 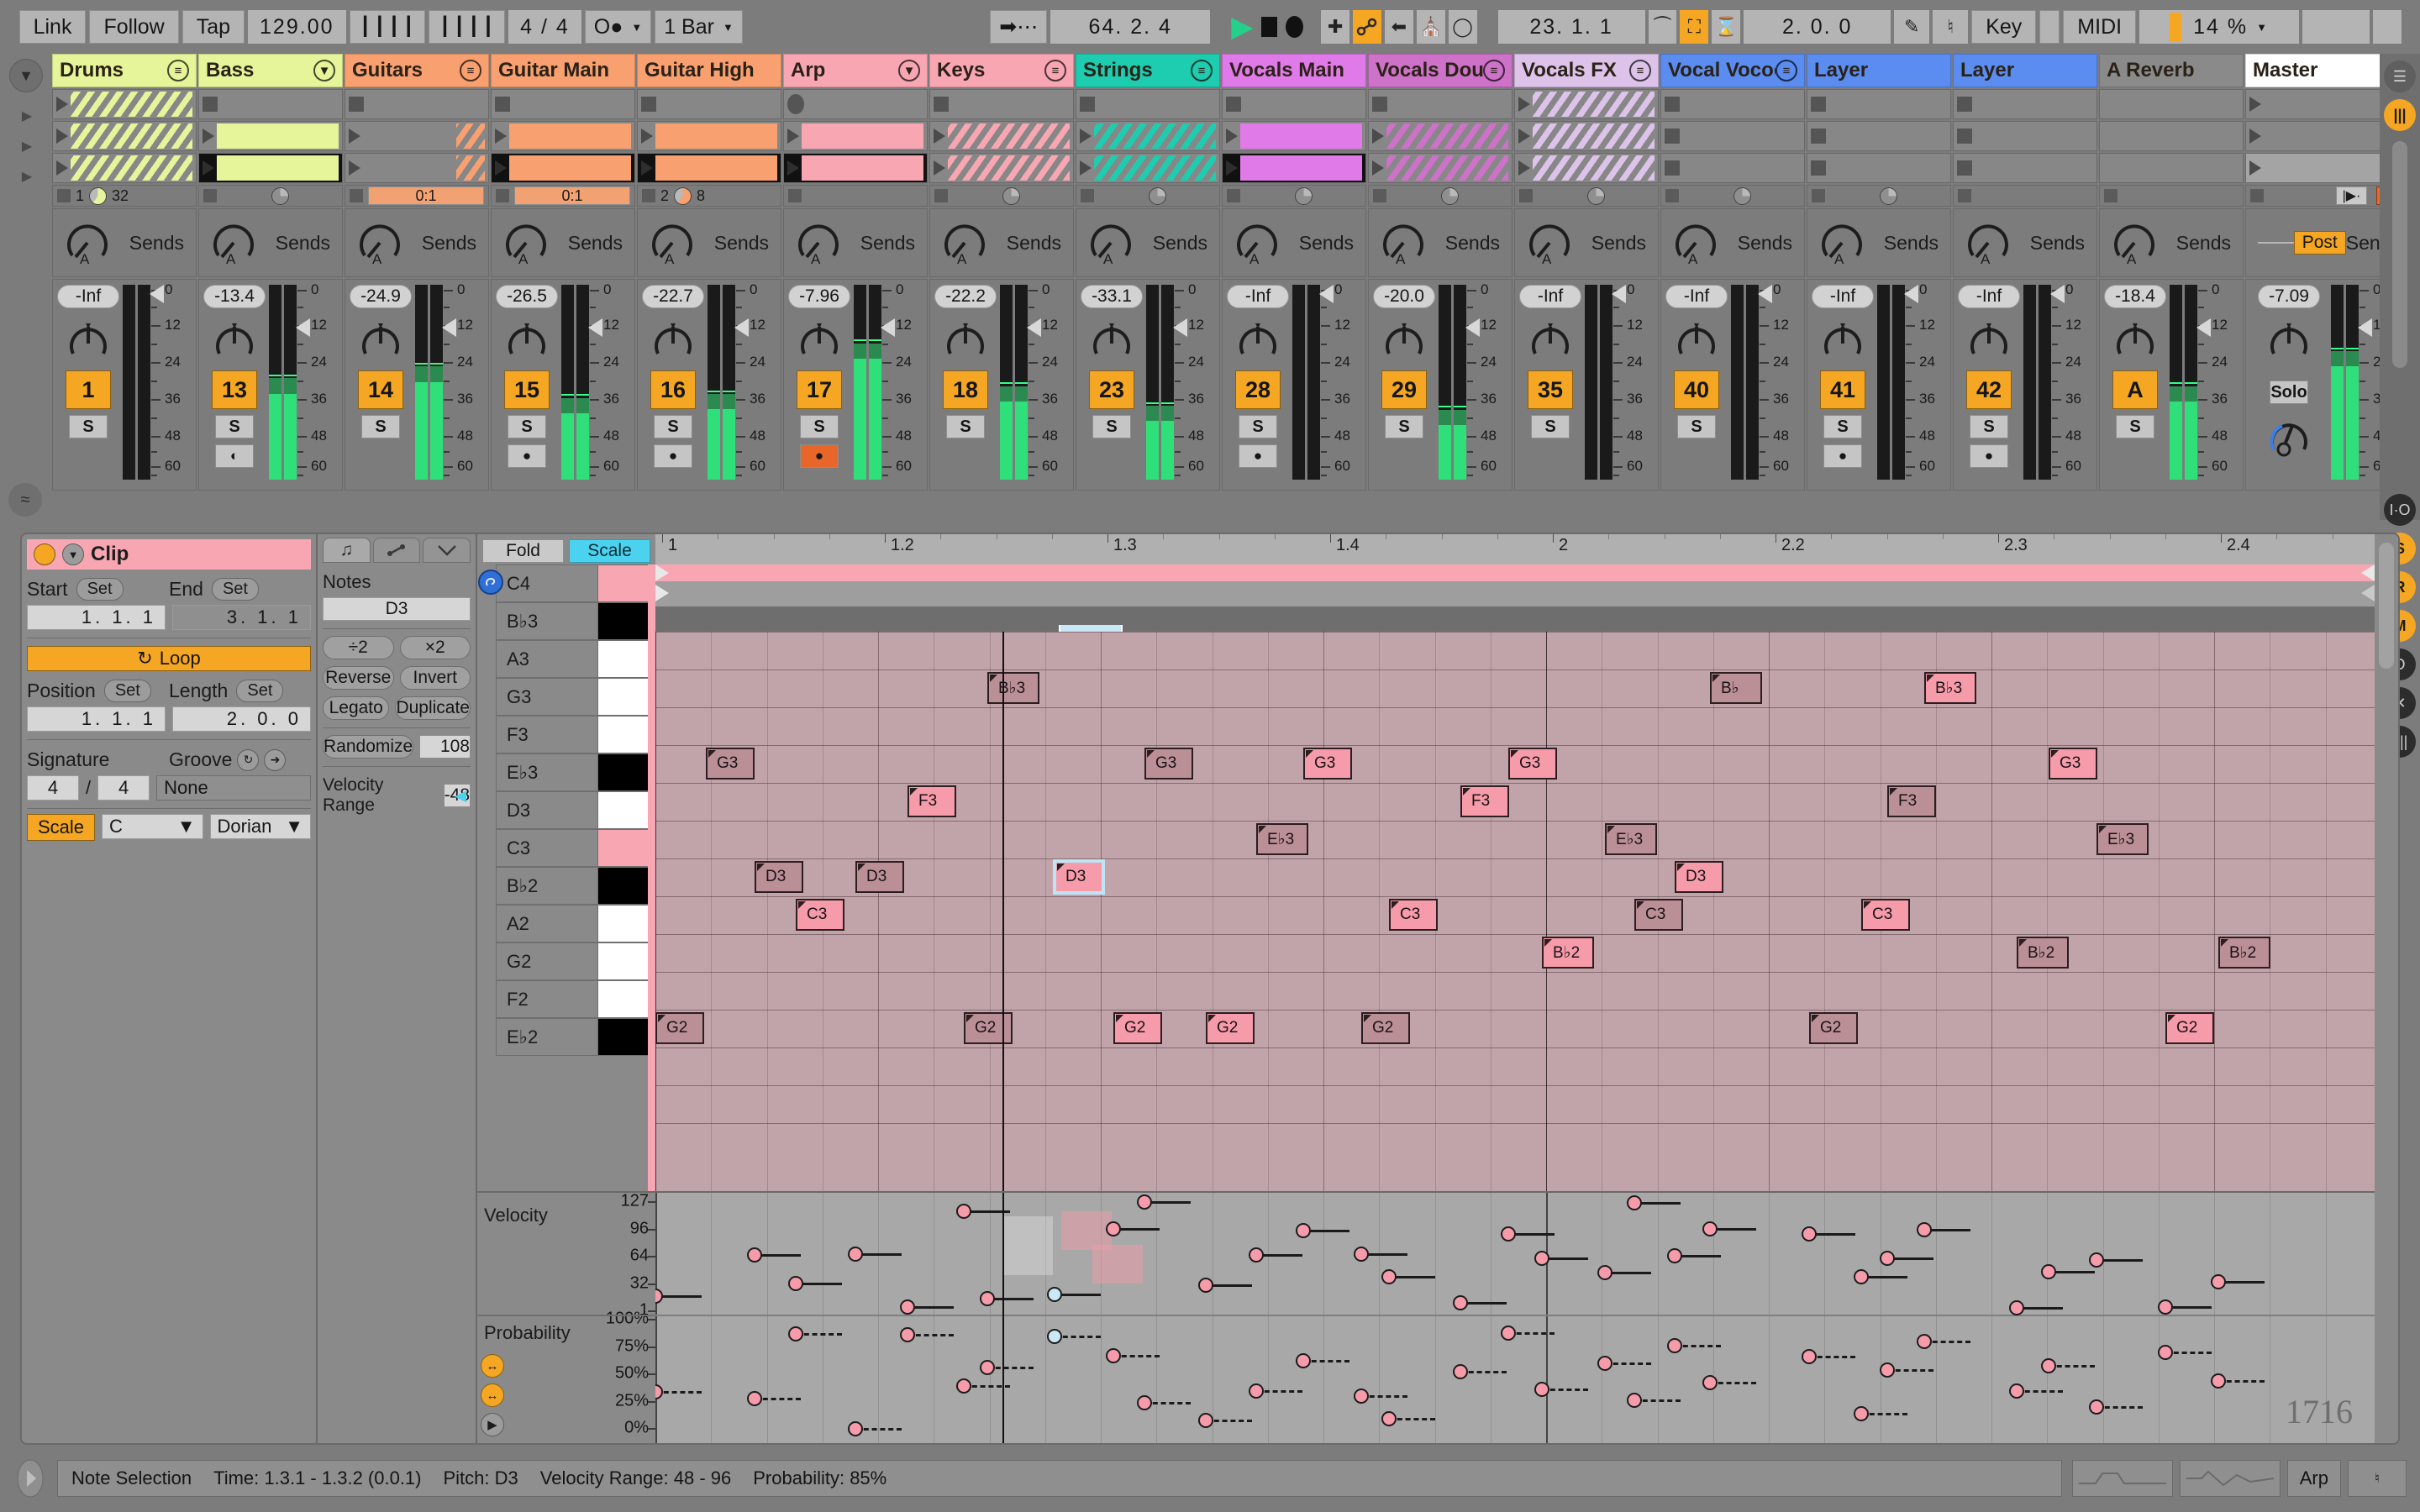 What do you see at coordinates (381, 389) in the screenshot?
I see `track-number-2: 14` at bounding box center [381, 389].